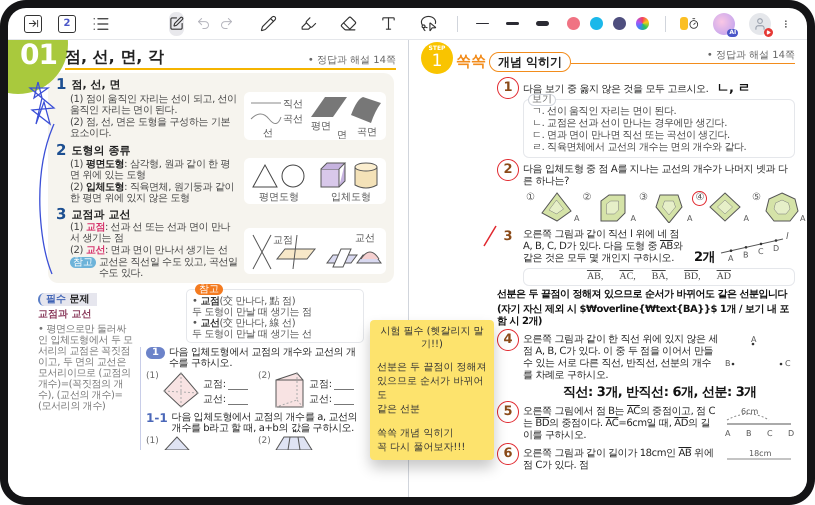 The width and height of the screenshot is (815, 505). Describe the element at coordinates (283, 240) in the screenshot. I see `figure-label: 교점` at that location.